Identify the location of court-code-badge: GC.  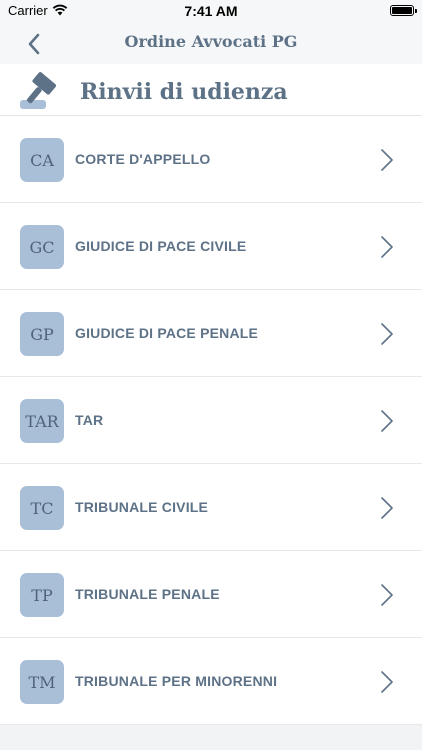
(42, 247).